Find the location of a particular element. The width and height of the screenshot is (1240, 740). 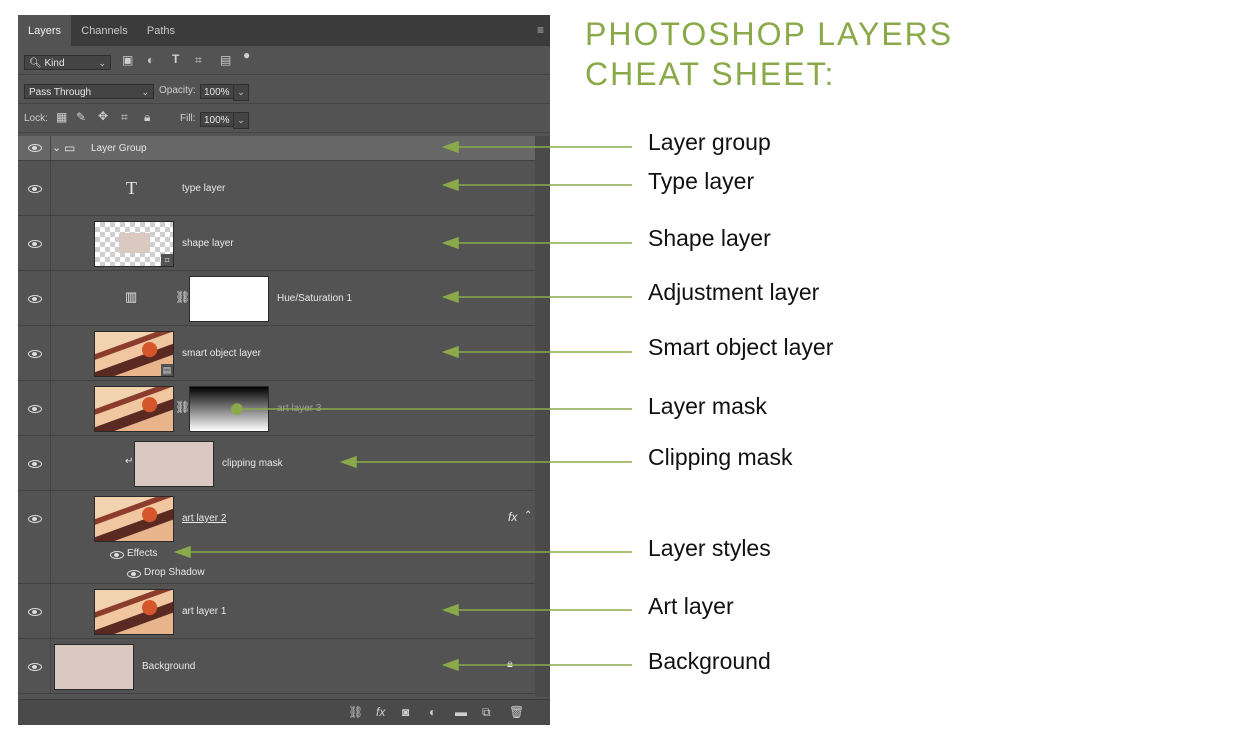

dot-layer-mask is located at coordinates (237, 409).